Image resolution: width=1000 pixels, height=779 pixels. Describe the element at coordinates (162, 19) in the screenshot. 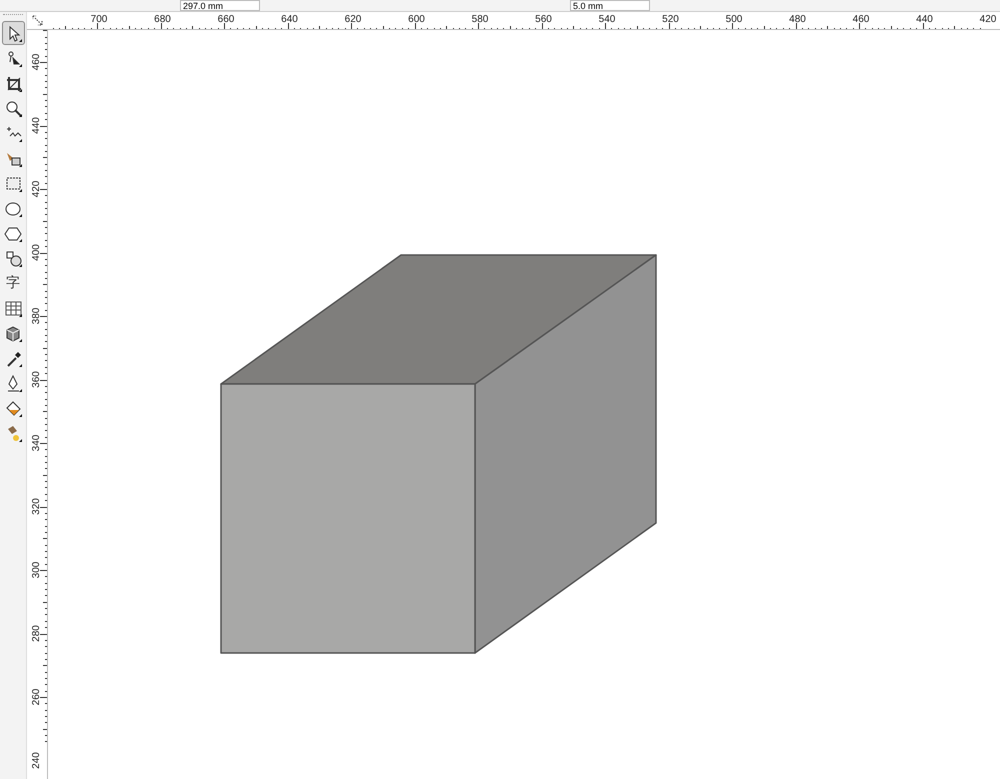

I see `ruler-label: 680` at that location.